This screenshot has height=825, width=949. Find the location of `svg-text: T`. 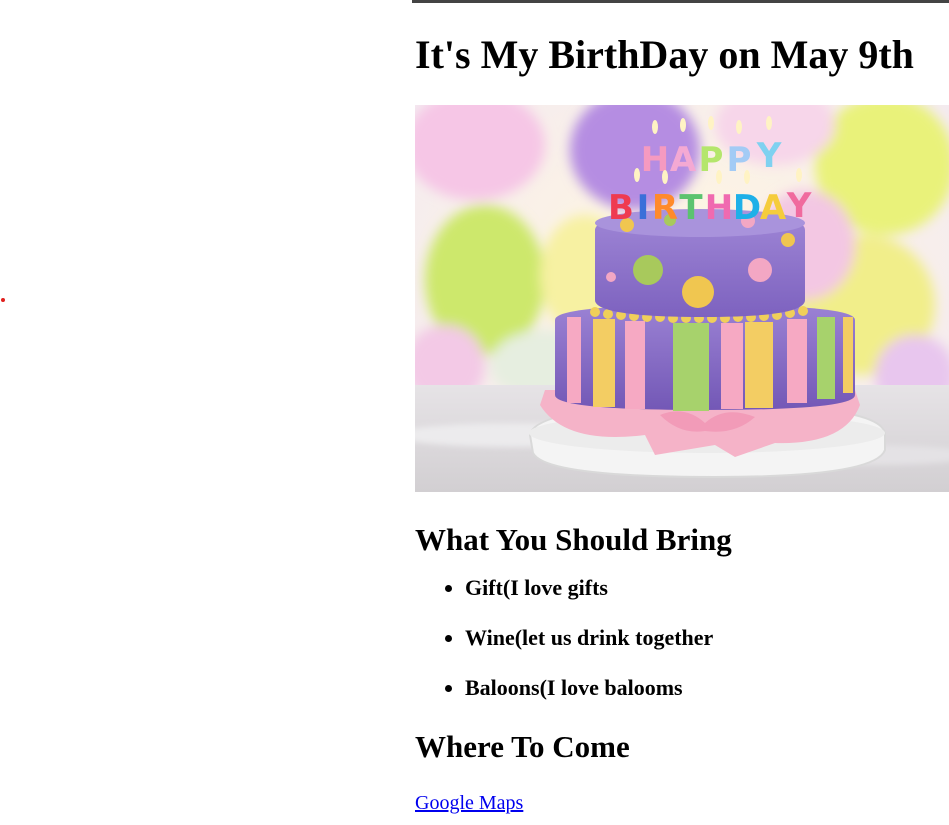

svg-text: T is located at coordinates (691, 208).